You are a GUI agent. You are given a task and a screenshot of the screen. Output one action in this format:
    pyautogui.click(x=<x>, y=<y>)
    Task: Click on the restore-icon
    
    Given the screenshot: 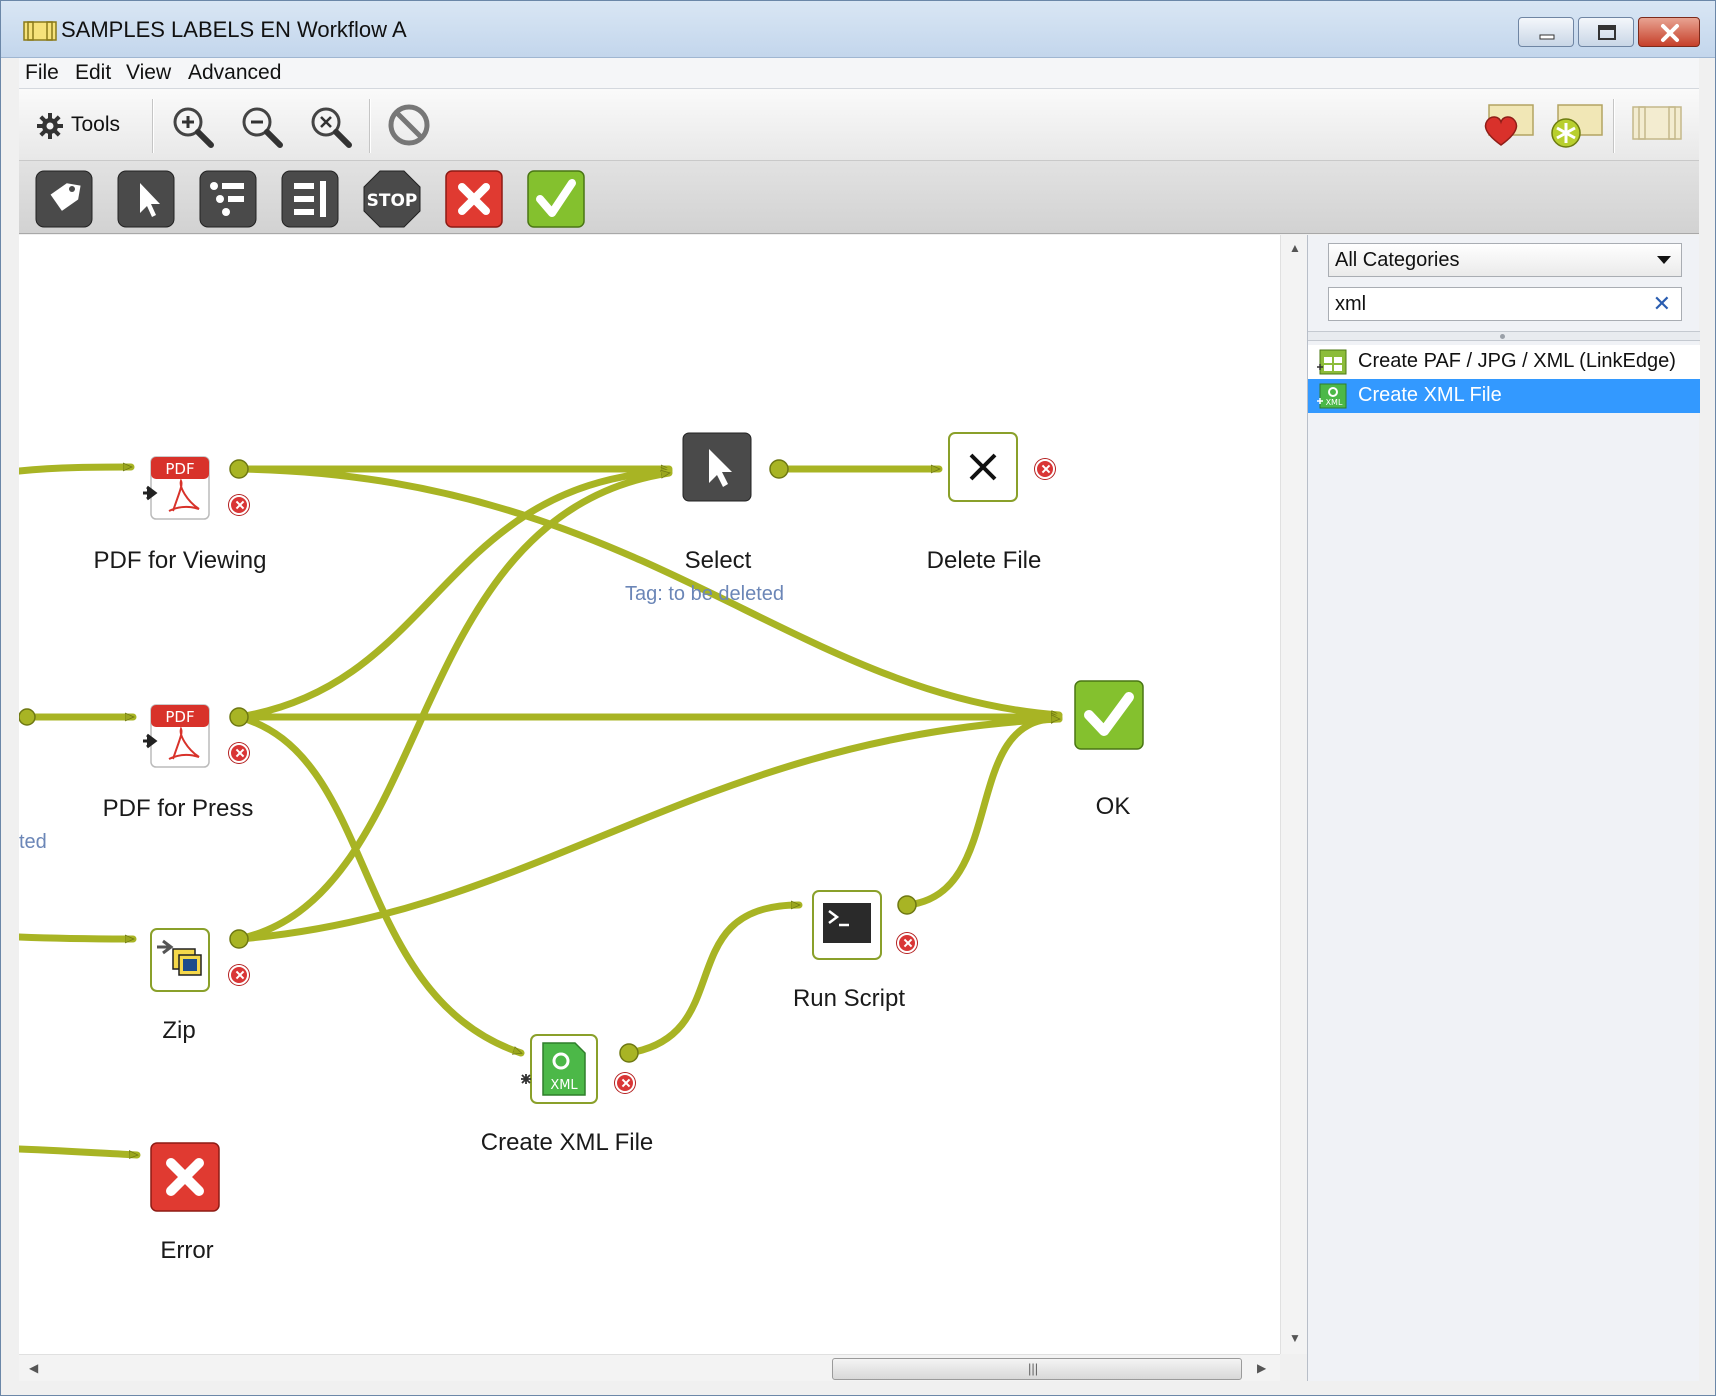 What is the action you would take?
    pyautogui.click(x=1607, y=32)
    